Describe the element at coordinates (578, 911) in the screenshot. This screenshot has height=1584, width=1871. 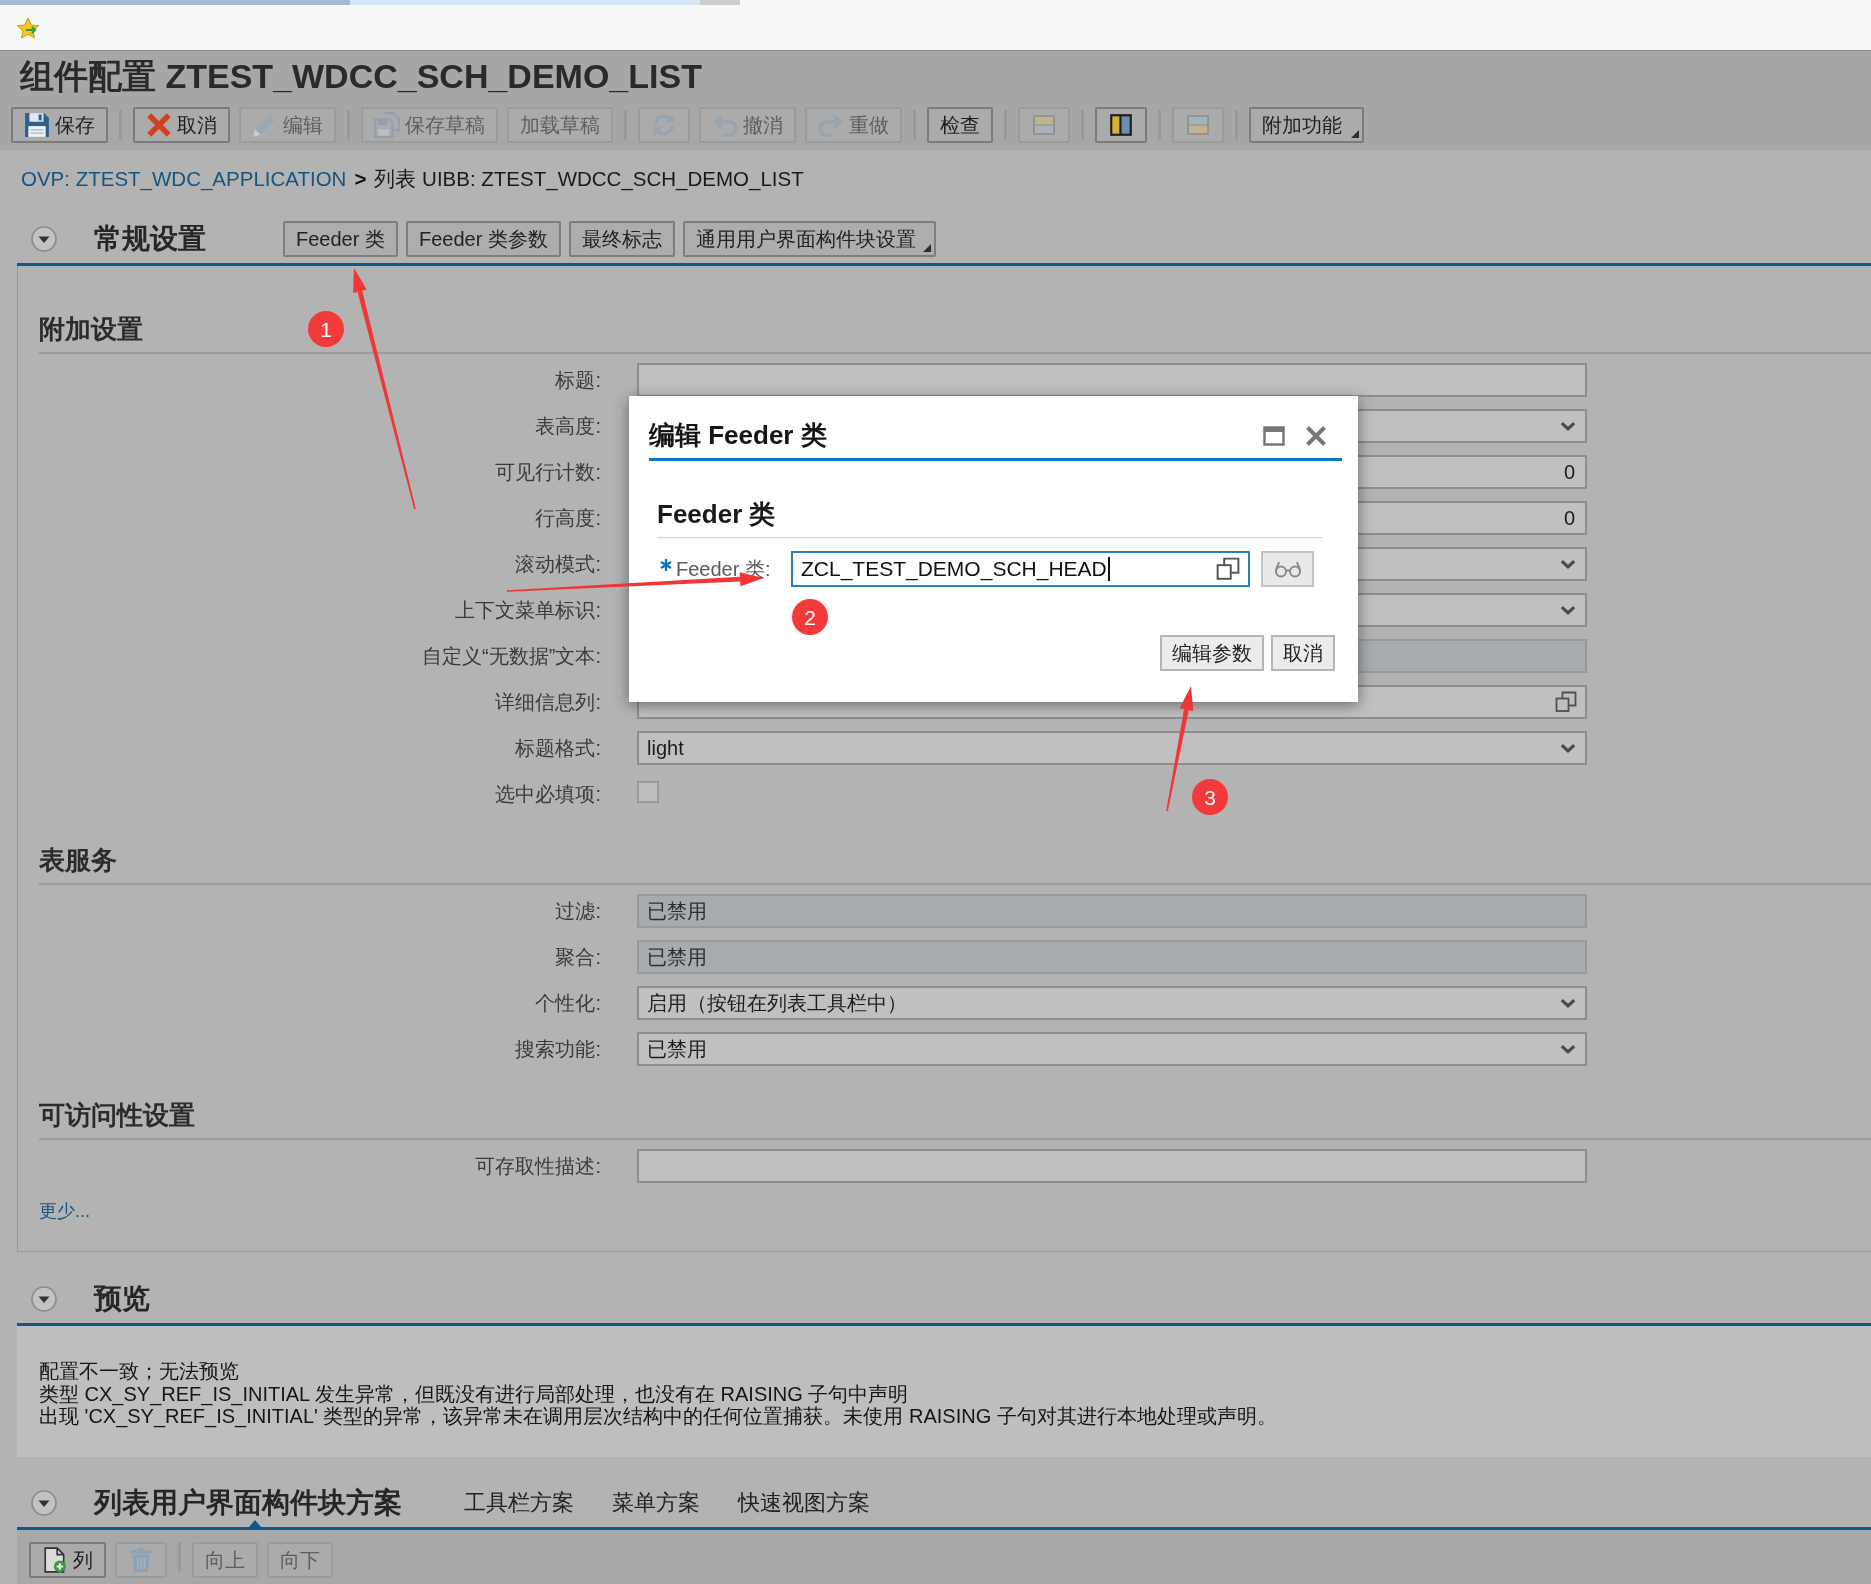
I see `field-label: 过滤:` at that location.